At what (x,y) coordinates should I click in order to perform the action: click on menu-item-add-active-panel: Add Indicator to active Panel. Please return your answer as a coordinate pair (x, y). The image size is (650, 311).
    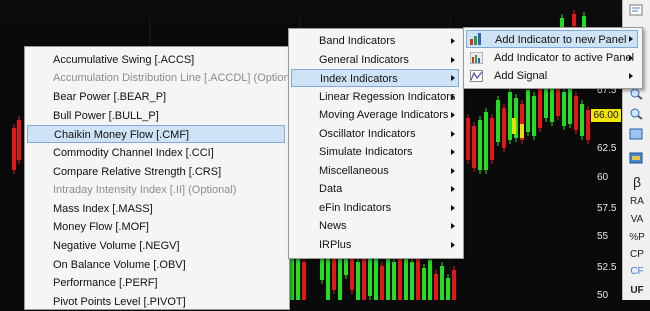
    Looking at the image, I should click on (552, 58).